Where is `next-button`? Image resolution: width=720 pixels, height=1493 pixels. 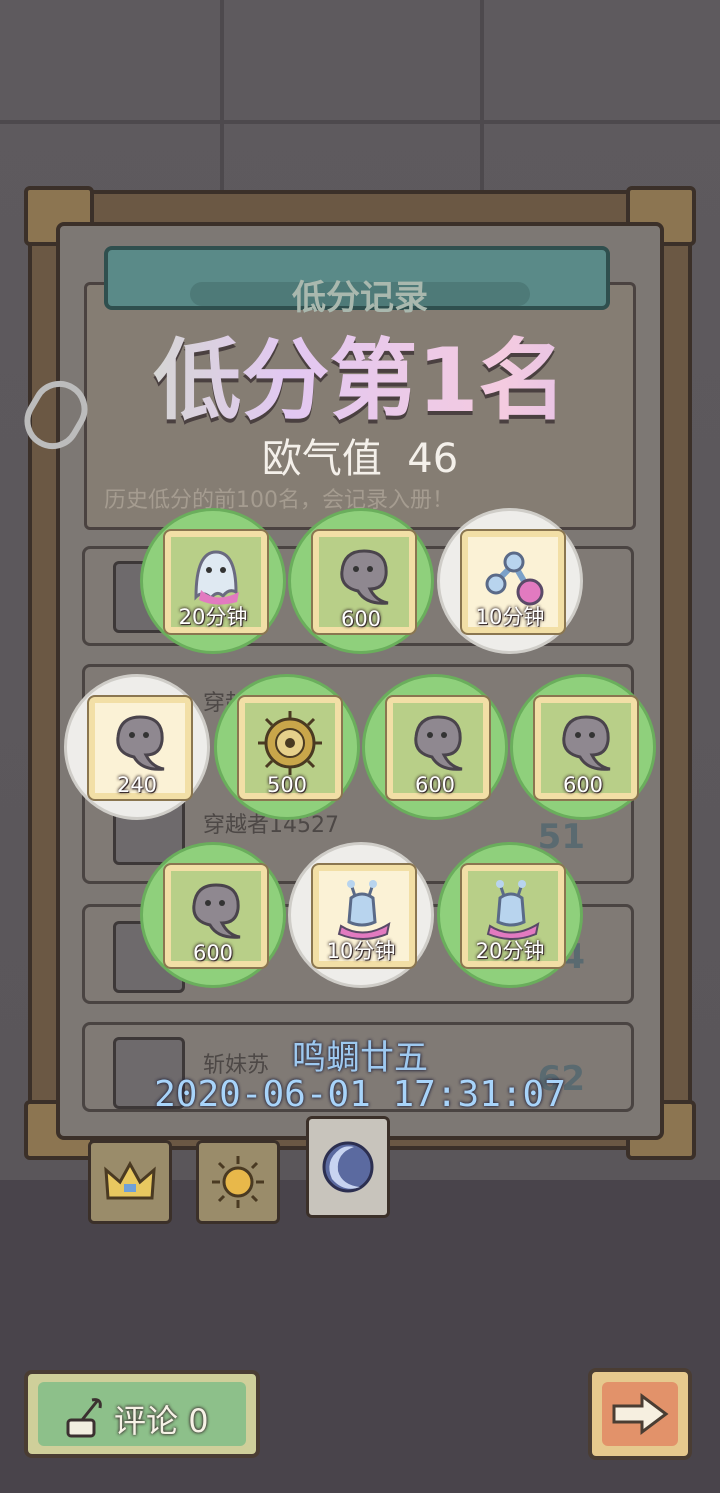 next-button is located at coordinates (640, 1414).